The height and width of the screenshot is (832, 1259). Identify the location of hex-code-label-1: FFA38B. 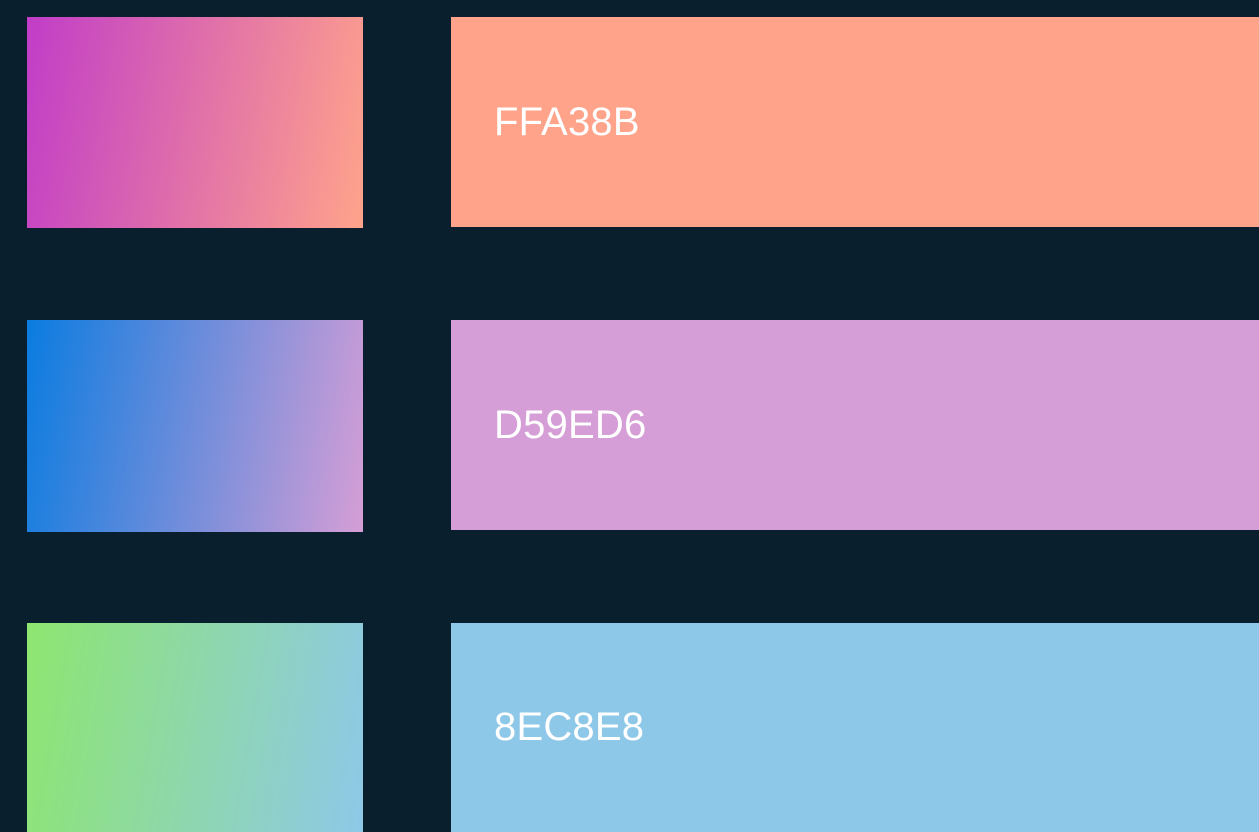
(567, 121).